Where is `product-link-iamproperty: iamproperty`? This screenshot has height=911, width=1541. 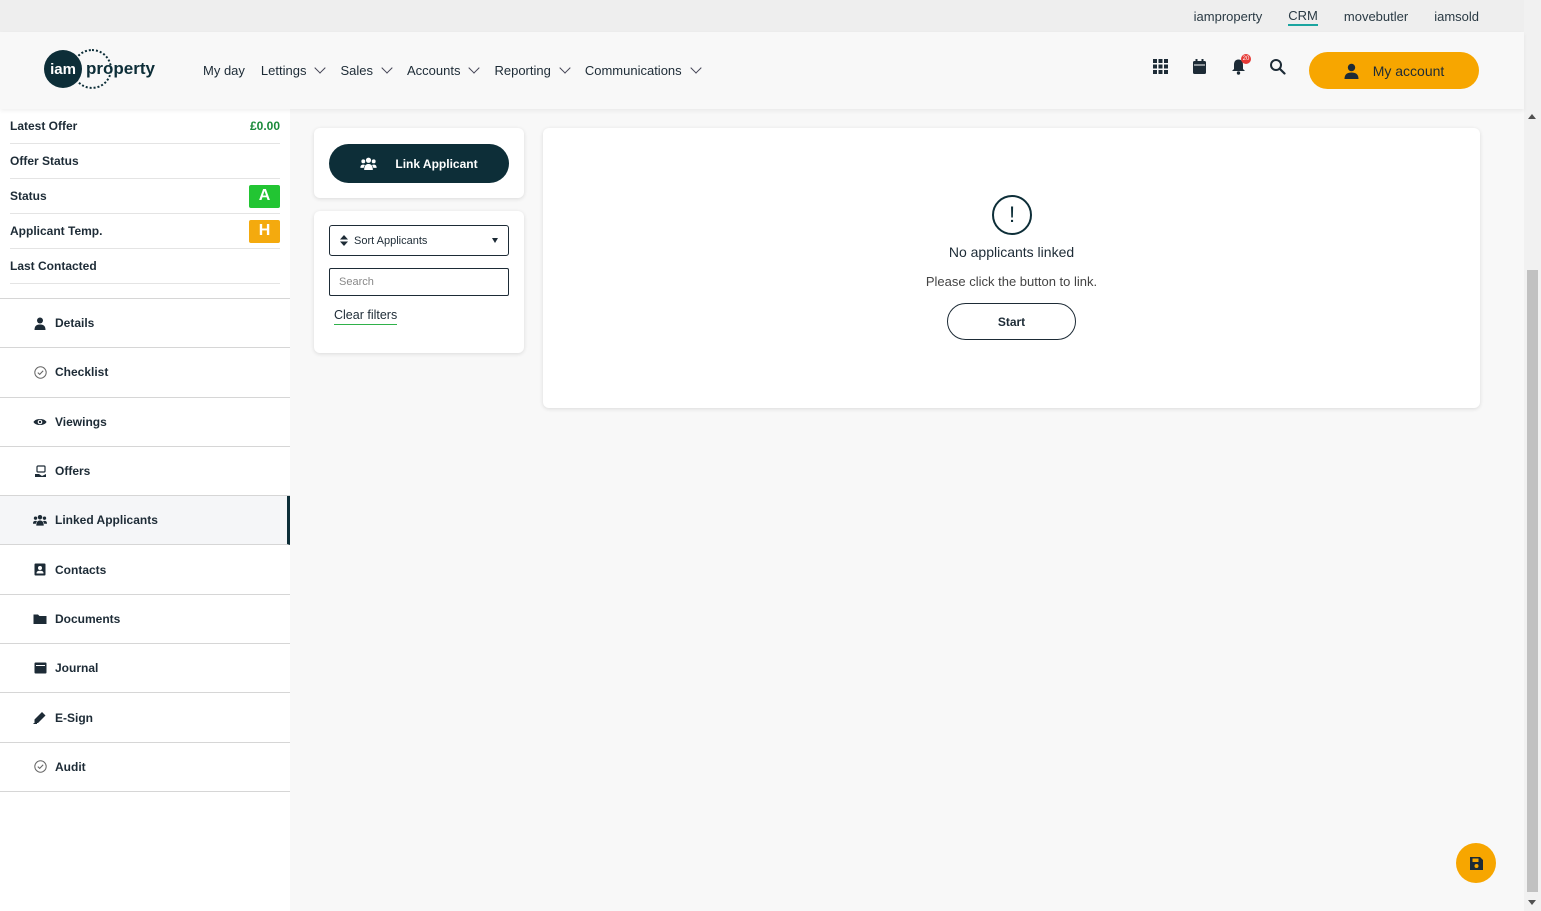 product-link-iamproperty: iamproperty is located at coordinates (1228, 16).